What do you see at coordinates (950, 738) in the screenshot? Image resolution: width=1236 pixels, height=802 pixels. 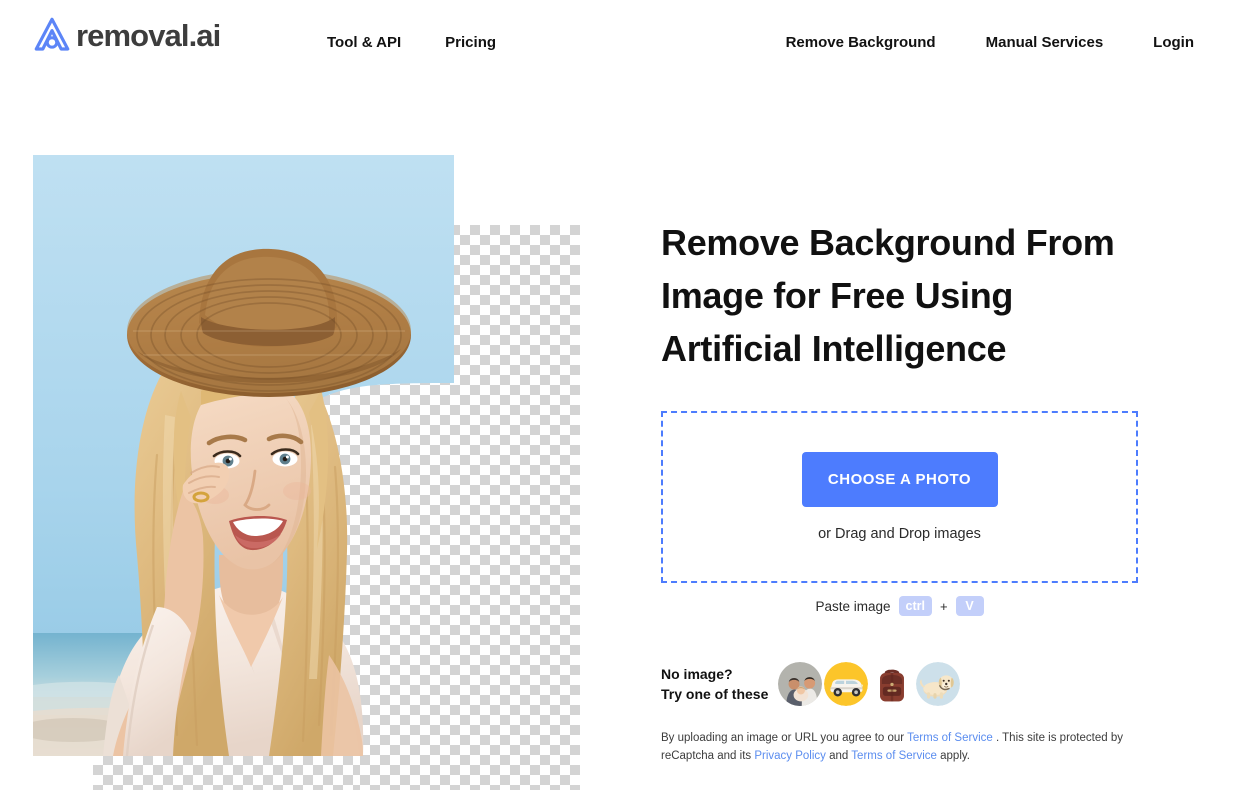 I see `terms-of-service-link-1: Terms of Service` at bounding box center [950, 738].